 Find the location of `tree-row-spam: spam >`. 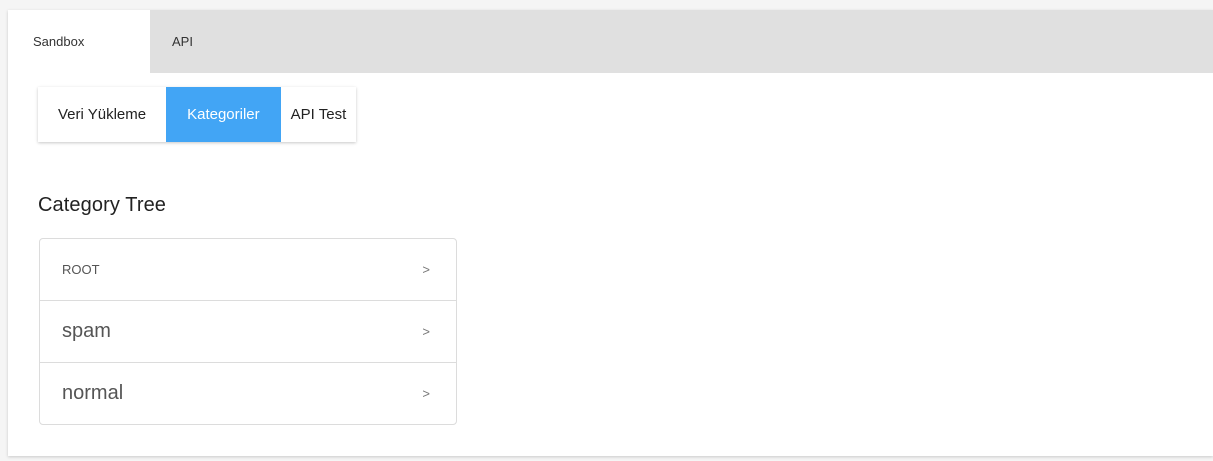

tree-row-spam: spam > is located at coordinates (248, 331).